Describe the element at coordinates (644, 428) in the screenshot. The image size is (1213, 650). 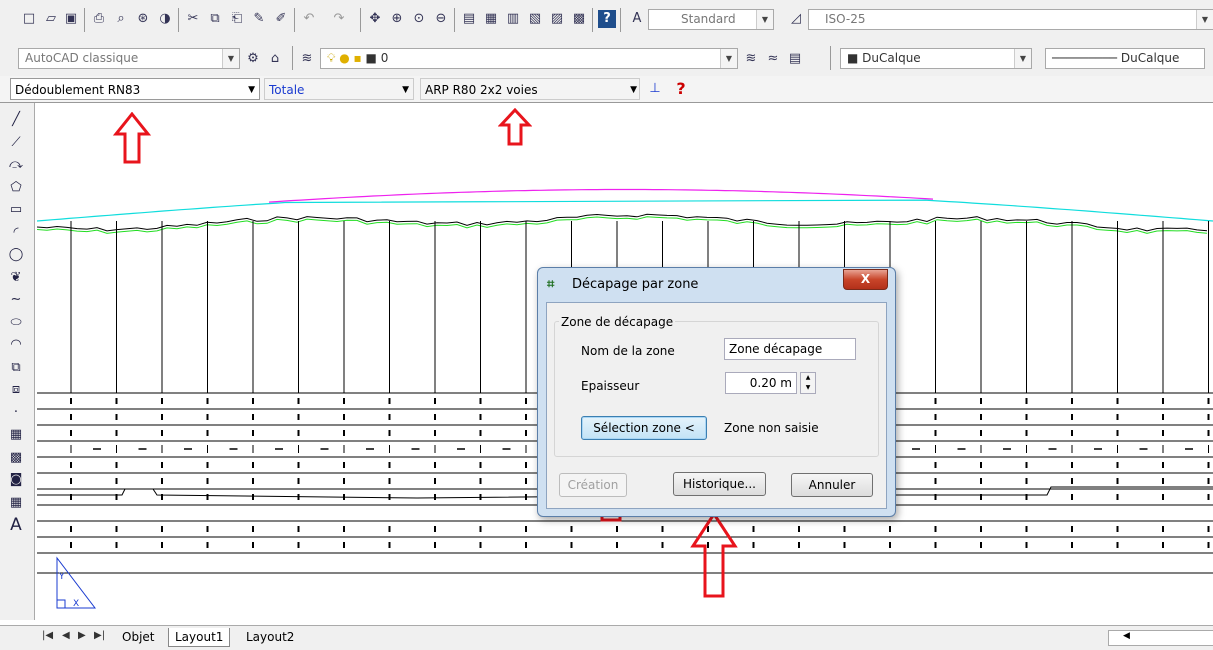
I see `select-zone-button: Sélection zone <` at that location.